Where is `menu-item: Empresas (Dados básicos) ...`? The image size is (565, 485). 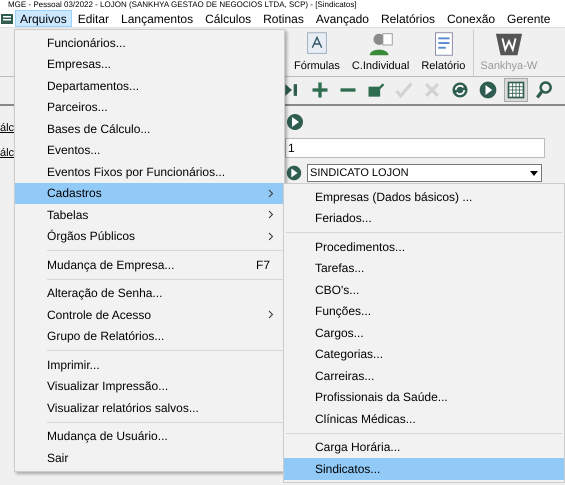 menu-item: Empresas (Dados básicos) ... is located at coordinates (424, 197).